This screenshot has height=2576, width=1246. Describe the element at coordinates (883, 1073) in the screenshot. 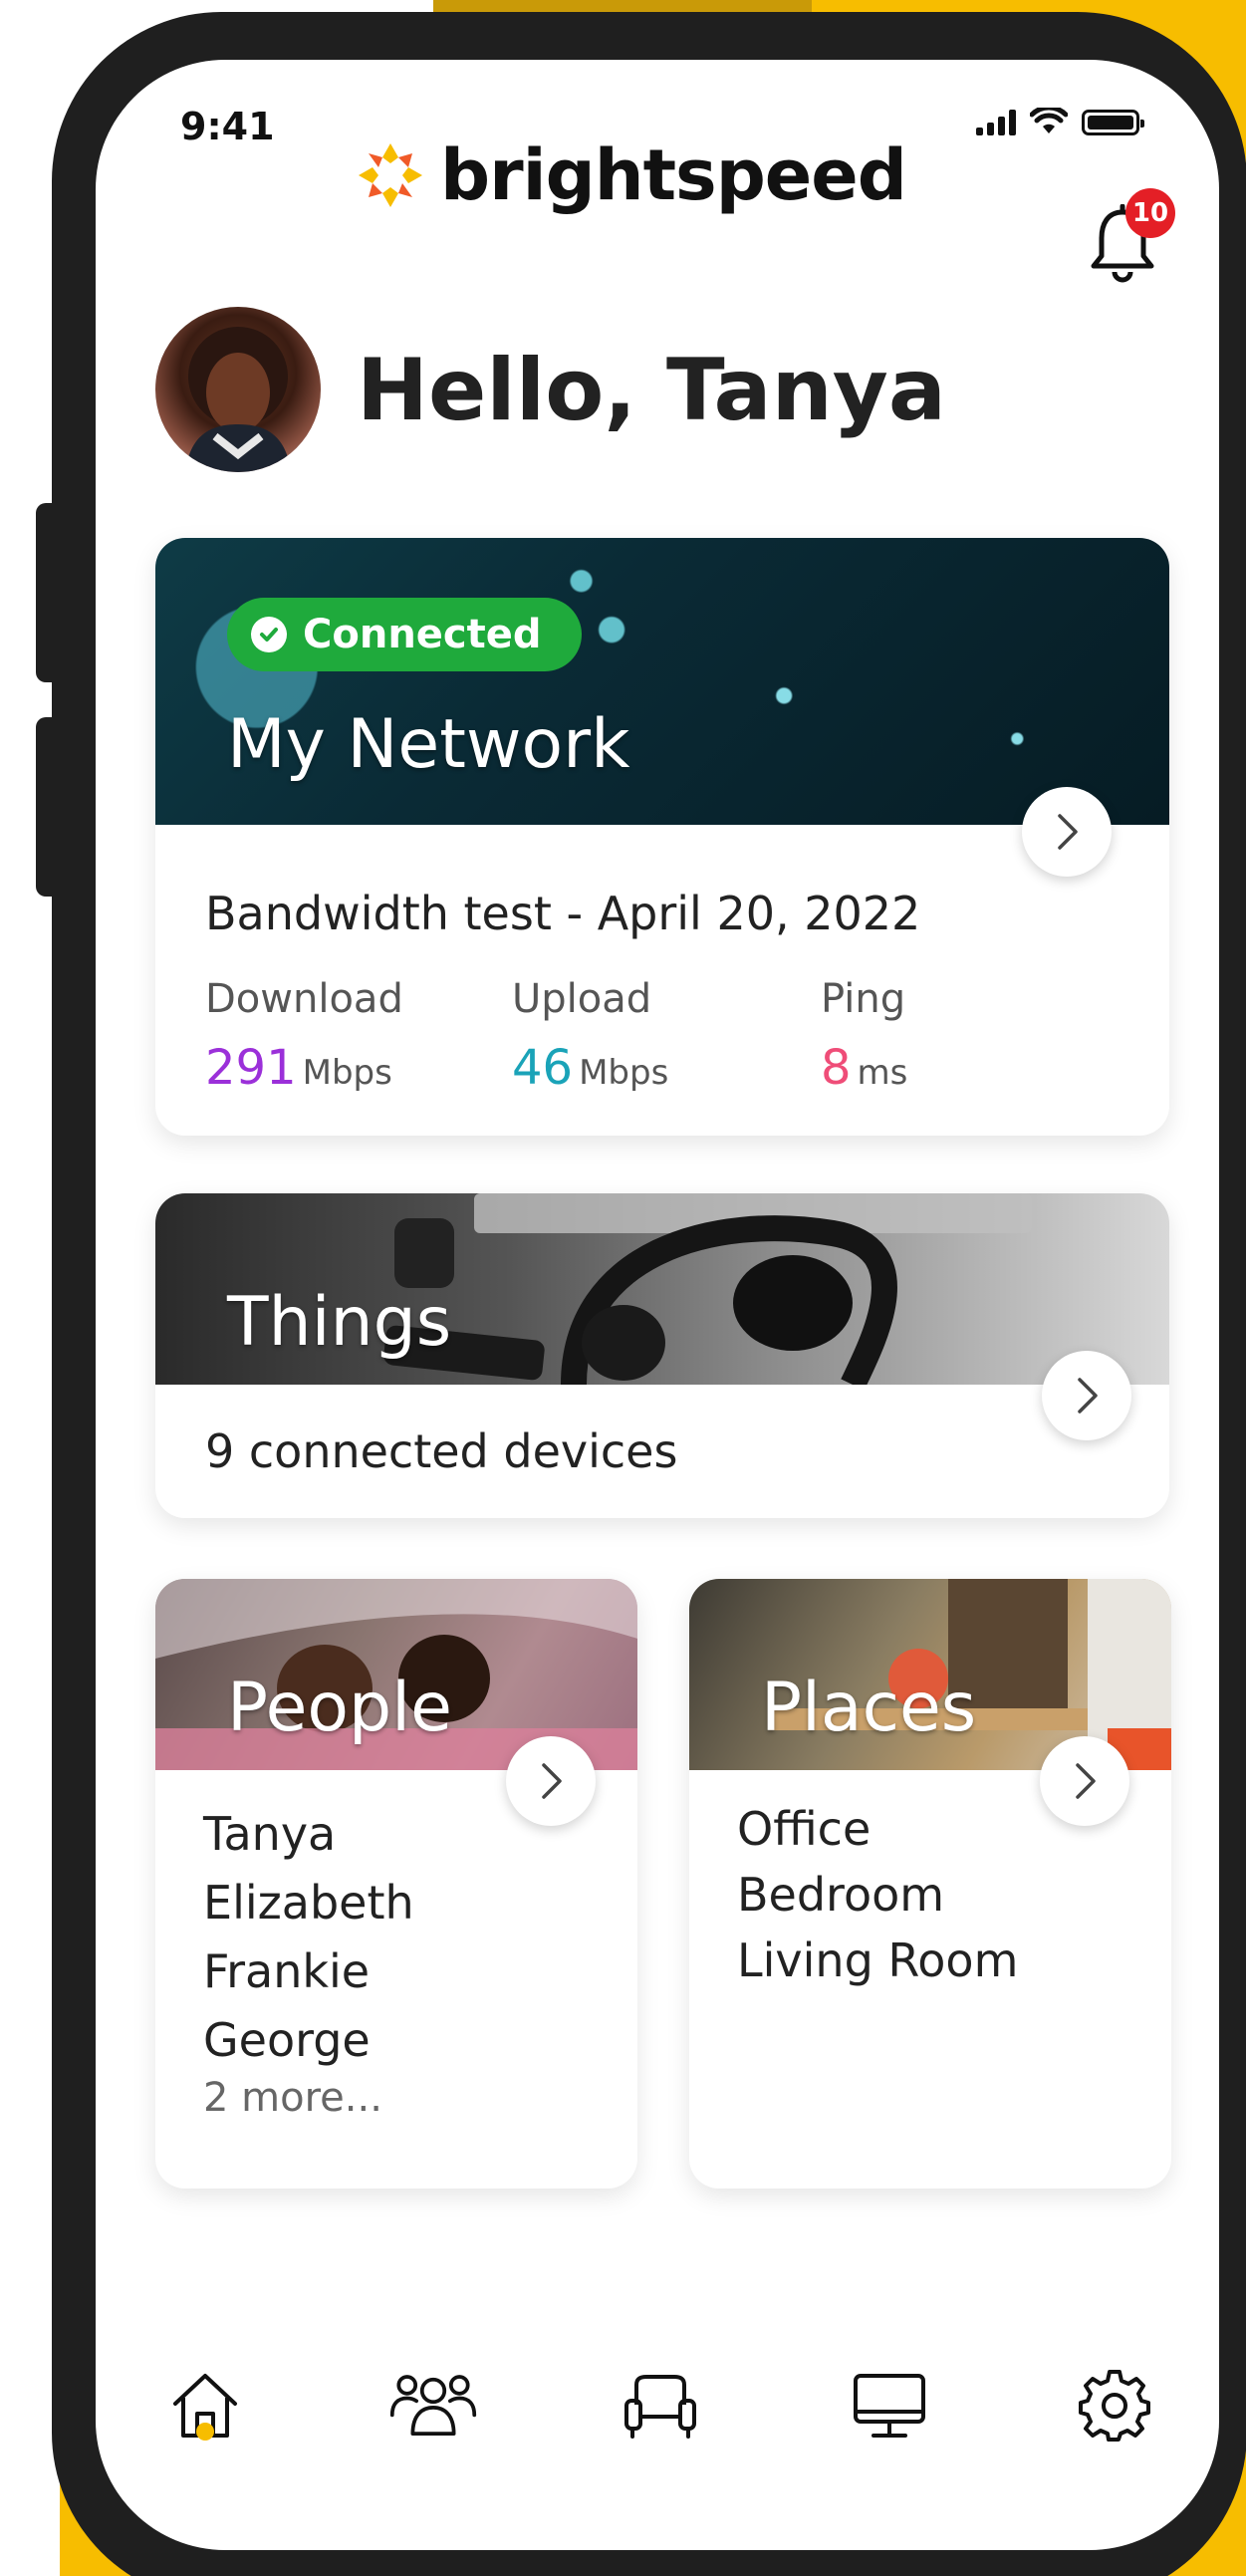

I see `ping-unit: ms` at that location.